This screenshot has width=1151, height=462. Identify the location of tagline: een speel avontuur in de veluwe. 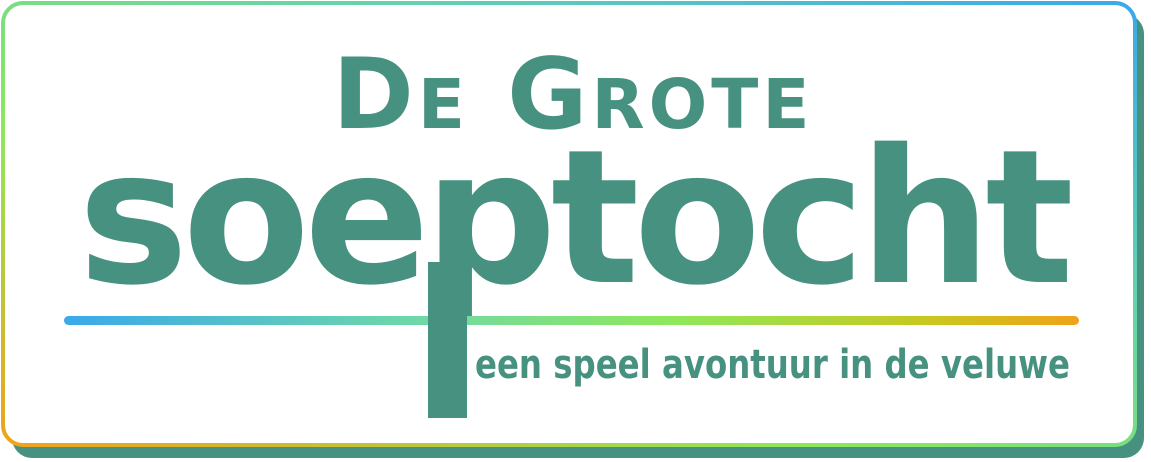
(772, 365).